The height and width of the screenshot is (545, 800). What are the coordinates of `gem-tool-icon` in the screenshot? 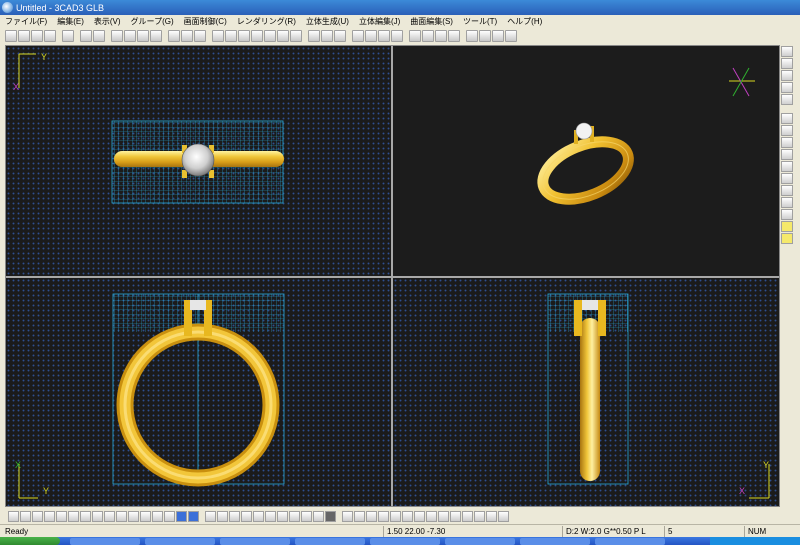 It's located at (359, 516).